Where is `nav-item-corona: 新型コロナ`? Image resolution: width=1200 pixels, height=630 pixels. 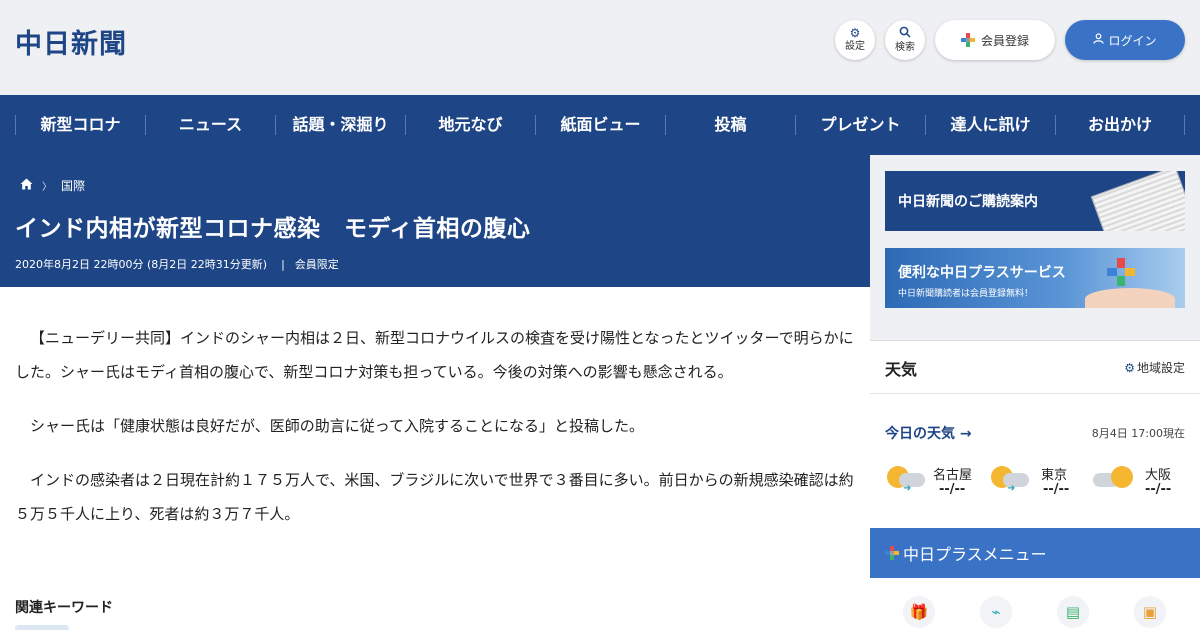 nav-item-corona: 新型コロナ is located at coordinates (80, 125).